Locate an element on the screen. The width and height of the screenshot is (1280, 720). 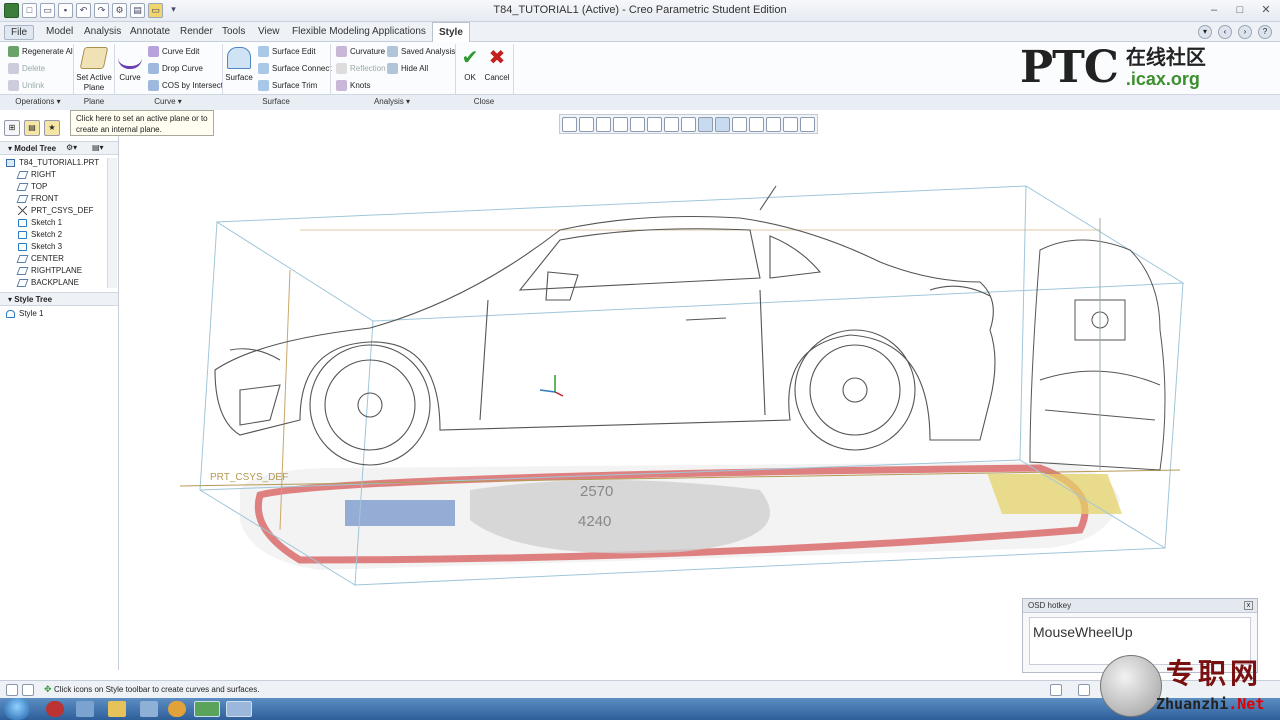
set-active-plane-button: Set Active Plane is located at coordinates (94, 70).